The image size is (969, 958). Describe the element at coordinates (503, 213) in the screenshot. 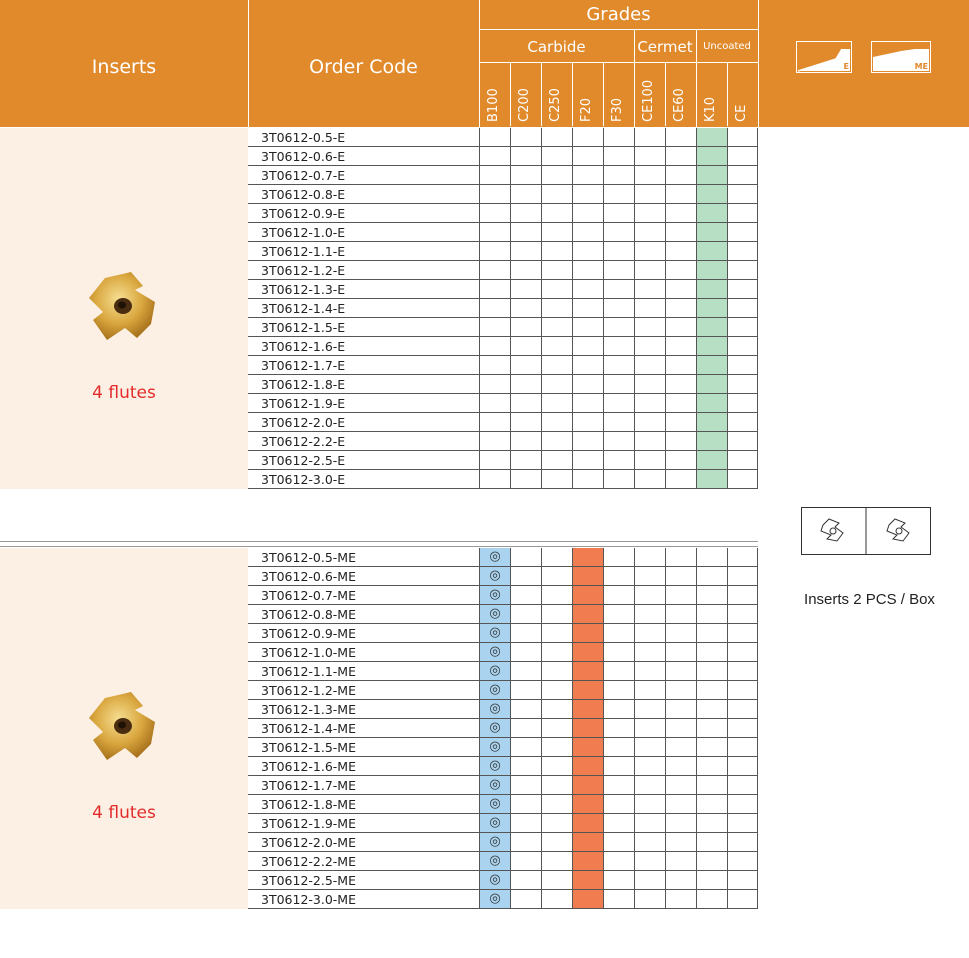

I see `table-row: 3T0612-0.9-E` at that location.